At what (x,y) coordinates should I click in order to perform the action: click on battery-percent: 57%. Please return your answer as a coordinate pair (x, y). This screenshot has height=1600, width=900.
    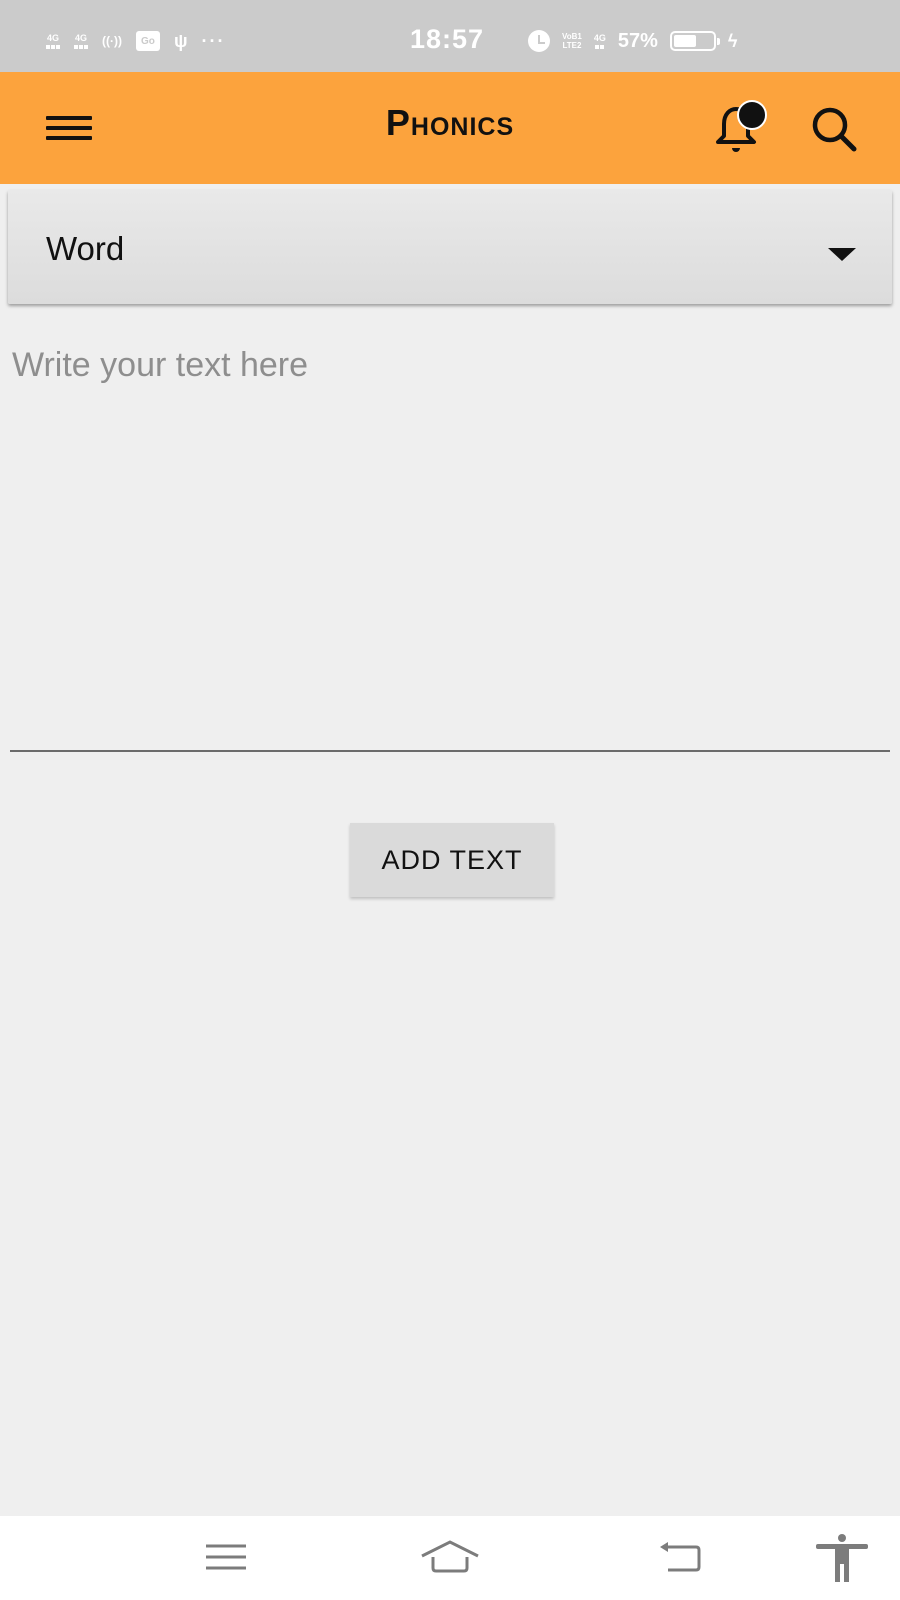
    Looking at the image, I should click on (637, 40).